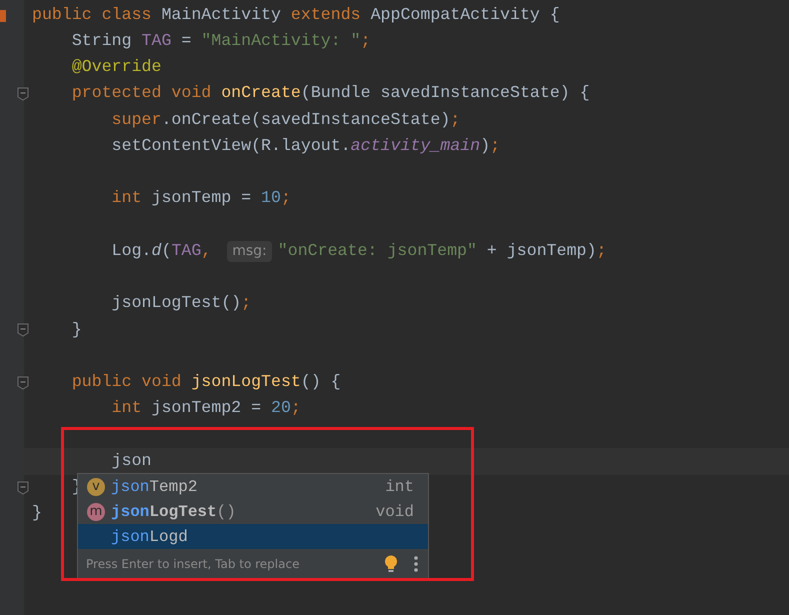 This screenshot has width=789, height=615. I want to click on completion-item: v jsonTemp2 int, so click(253, 486).